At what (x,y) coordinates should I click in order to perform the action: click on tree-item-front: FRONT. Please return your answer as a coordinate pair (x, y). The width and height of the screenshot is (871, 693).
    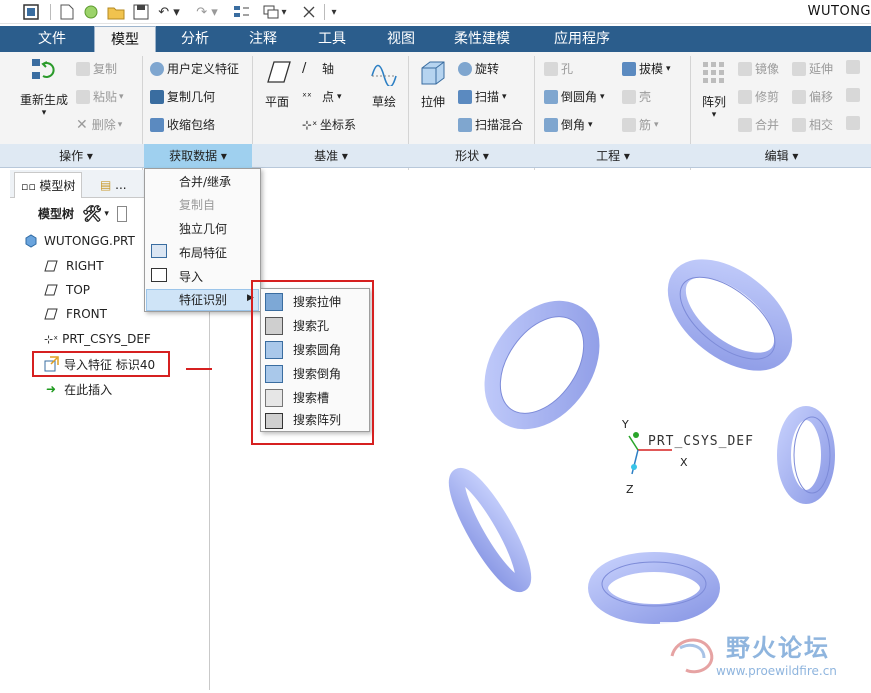
    Looking at the image, I should click on (75, 314).